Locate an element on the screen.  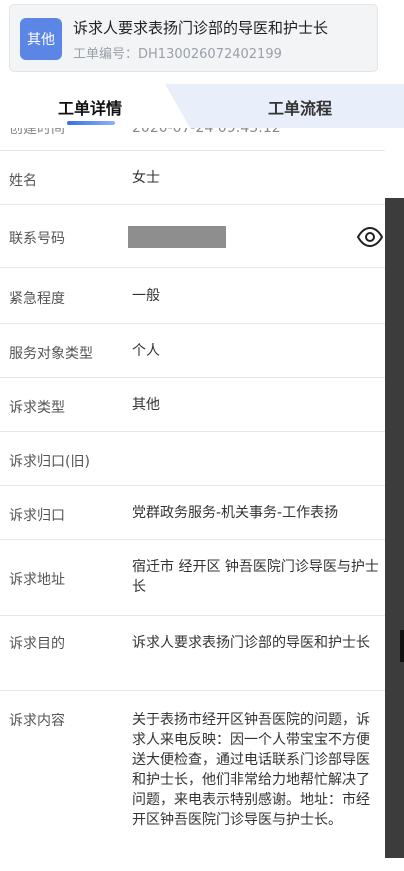
row-created-time: 创建时间 2020-07-24 09:43:12 is located at coordinates (192, 139).